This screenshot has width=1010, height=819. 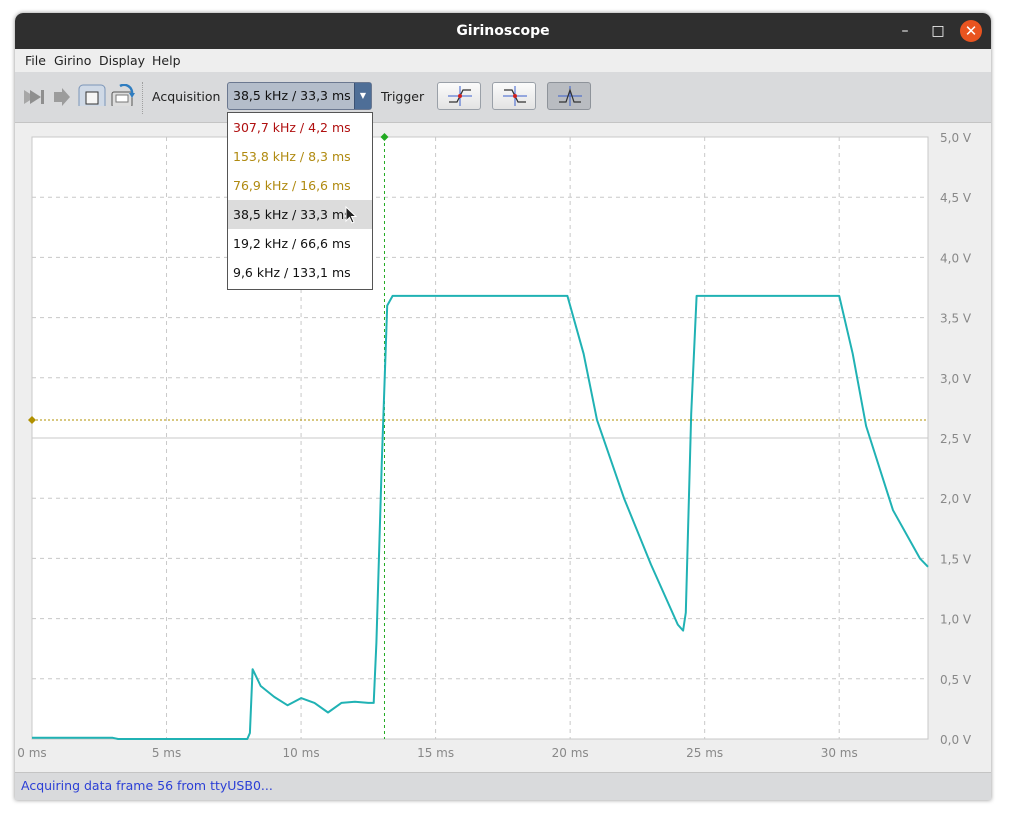 What do you see at coordinates (142, 98) in the screenshot?
I see `toolbar-separator` at bounding box center [142, 98].